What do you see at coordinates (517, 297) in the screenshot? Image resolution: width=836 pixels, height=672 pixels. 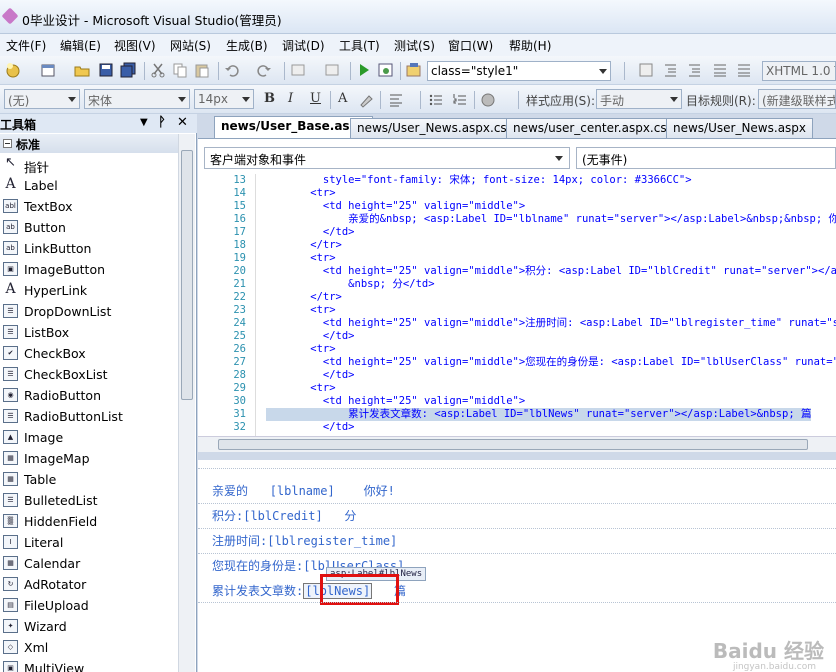 I see `code-line: 22 </tr>` at bounding box center [517, 297].